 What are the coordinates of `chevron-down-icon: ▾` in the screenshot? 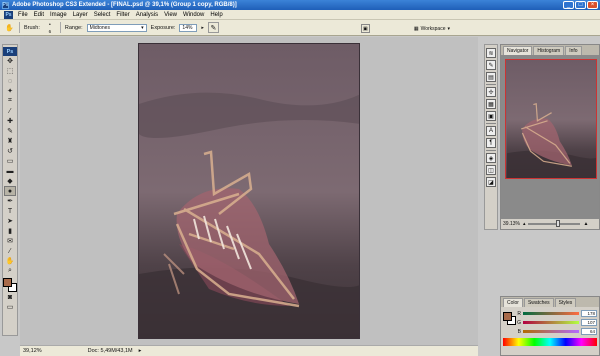 It's located at (448, 28).